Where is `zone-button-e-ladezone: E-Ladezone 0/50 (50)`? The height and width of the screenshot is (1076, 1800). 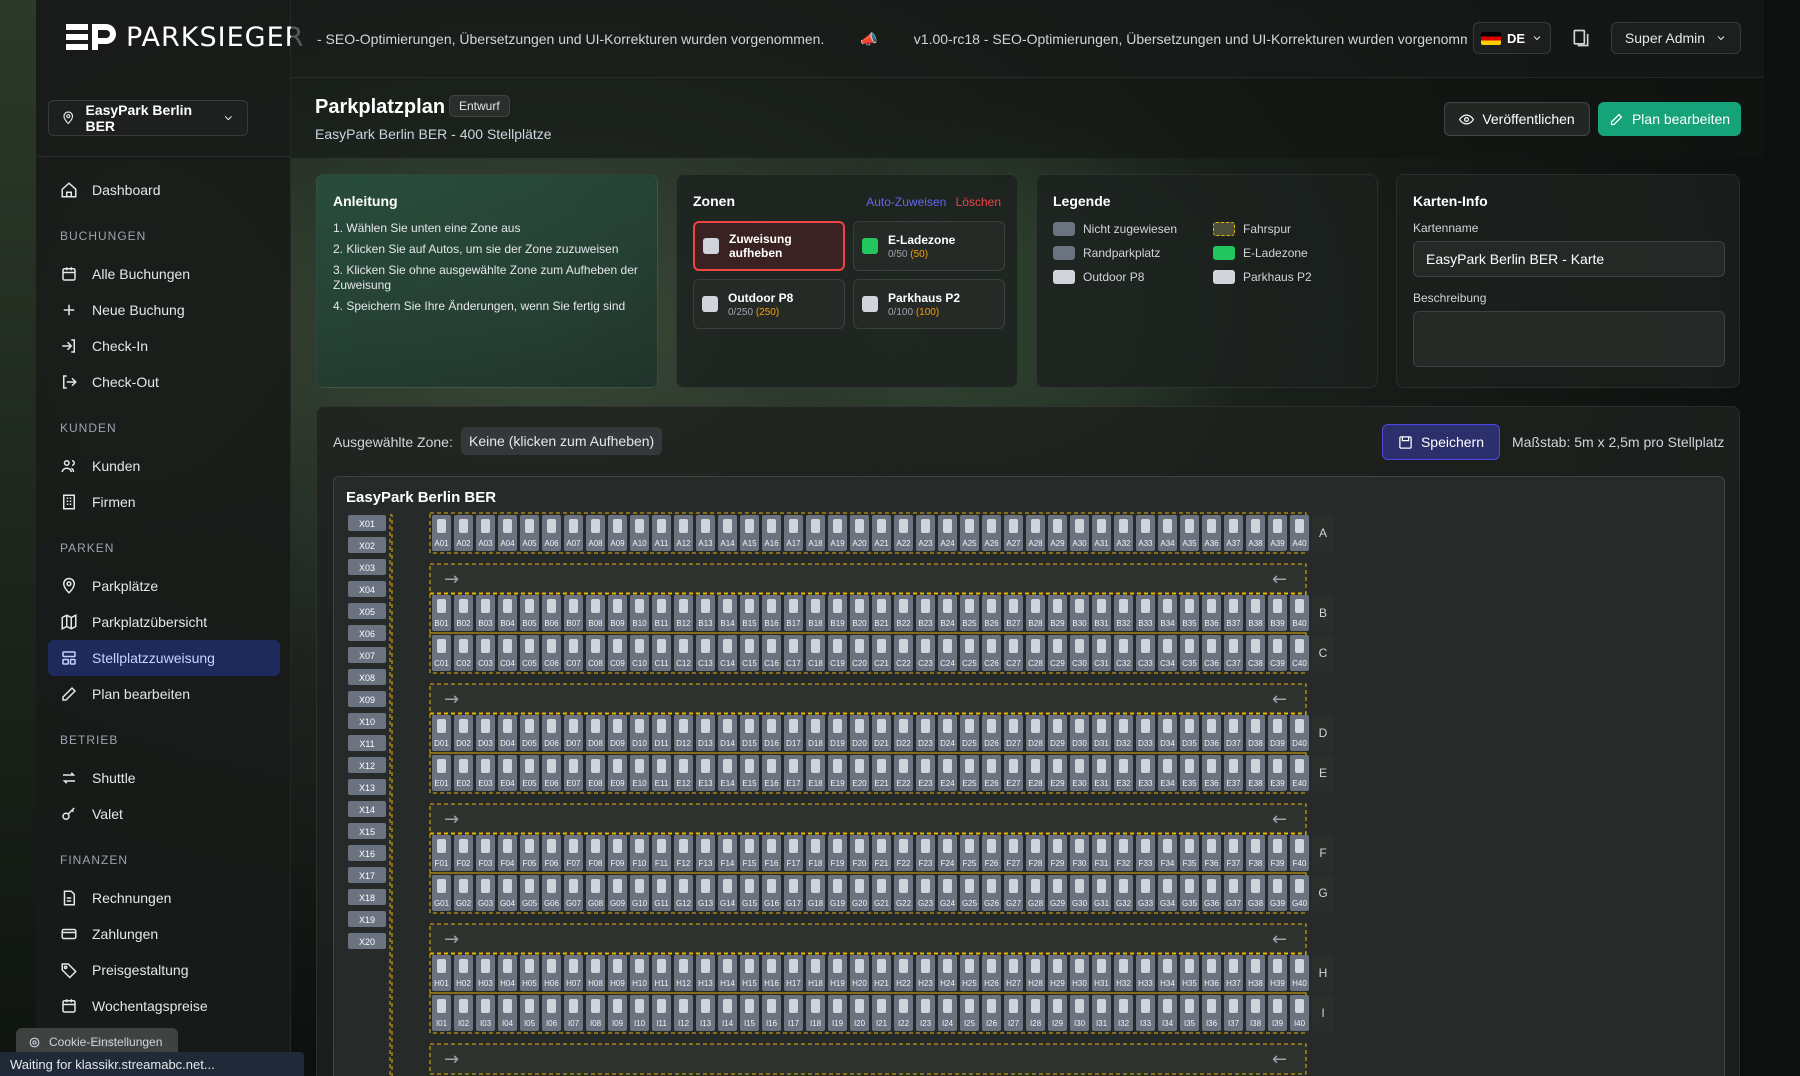 zone-button-e-ladezone: E-Ladezone 0/50 (50) is located at coordinates (929, 246).